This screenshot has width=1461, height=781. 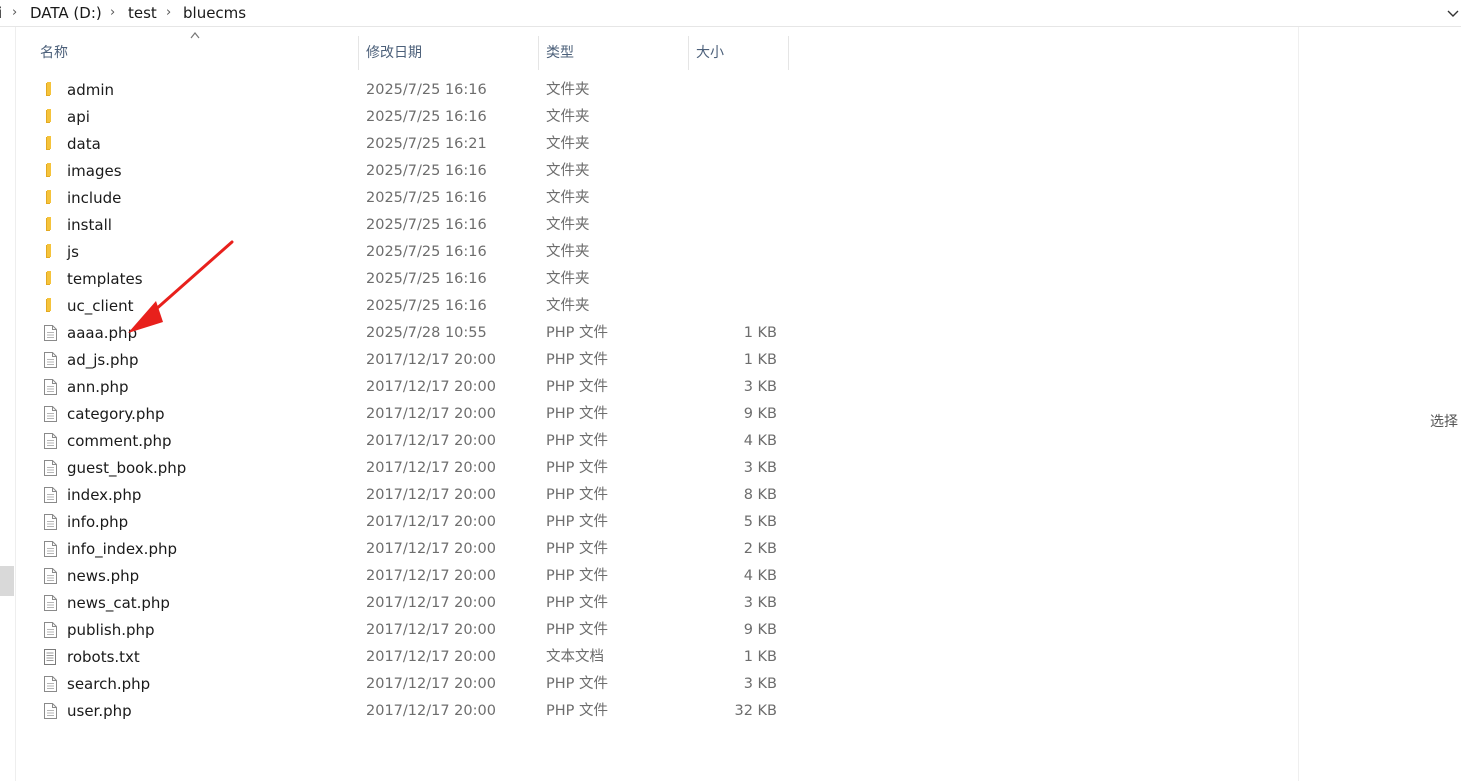 I want to click on file-row: news.php 2017/12/17 20:00 PHP 文件 4 KB, so click(x=419, y=576).